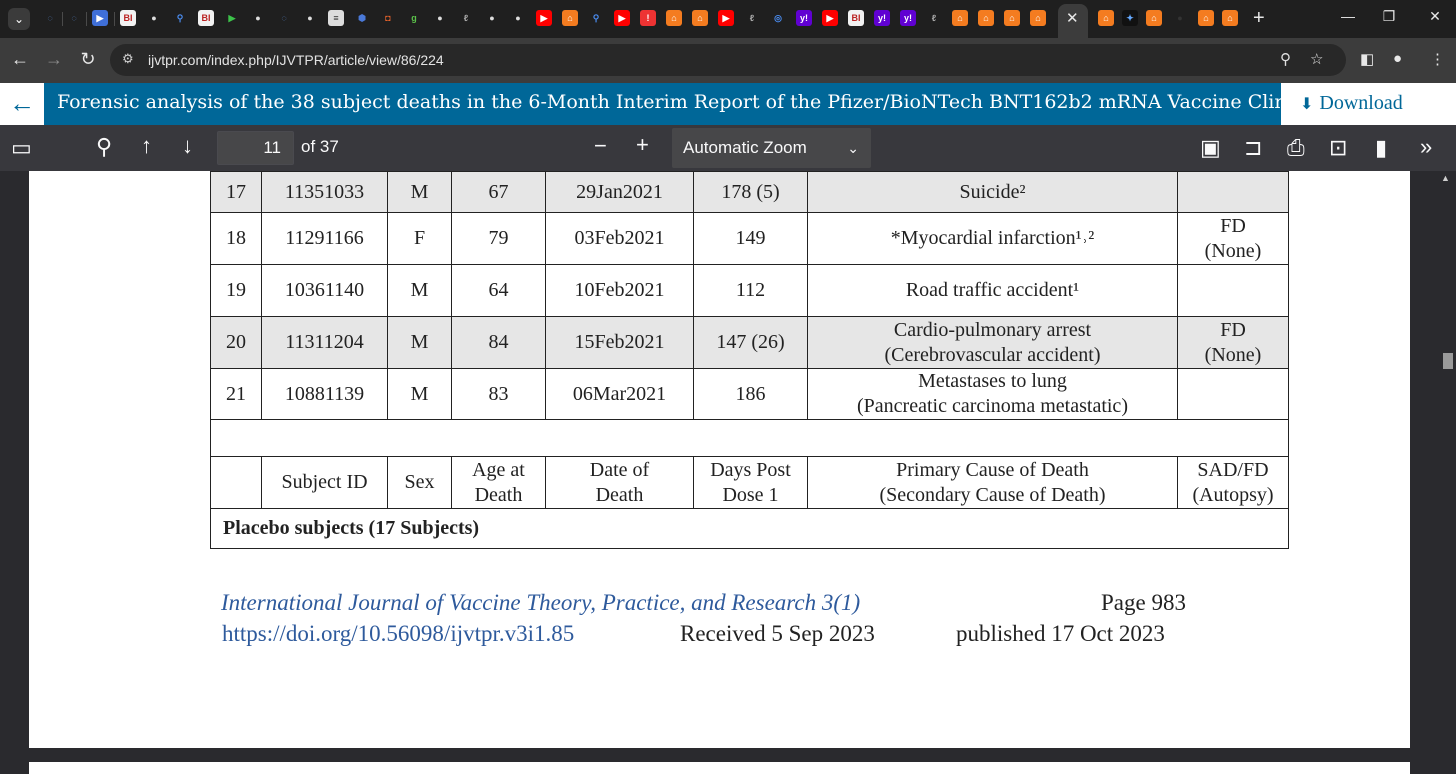  I want to click on search-icon: ⚲, so click(104, 147).